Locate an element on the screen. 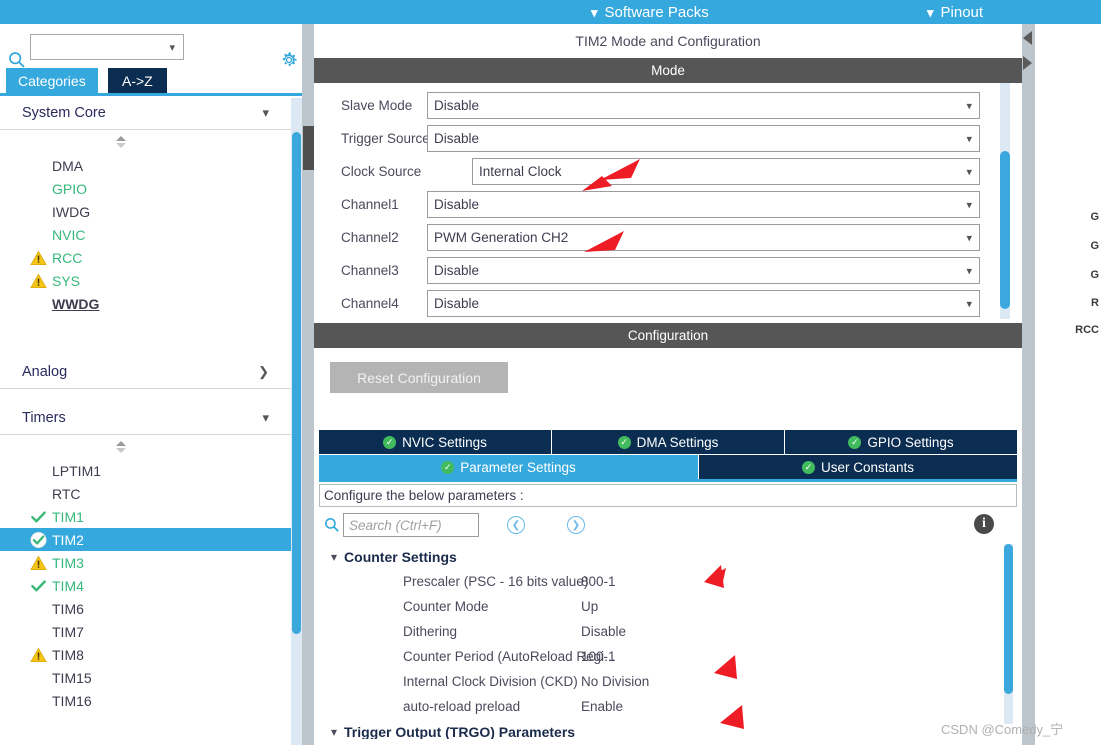  tree-item-label: LPTIM1 is located at coordinates (77, 470).